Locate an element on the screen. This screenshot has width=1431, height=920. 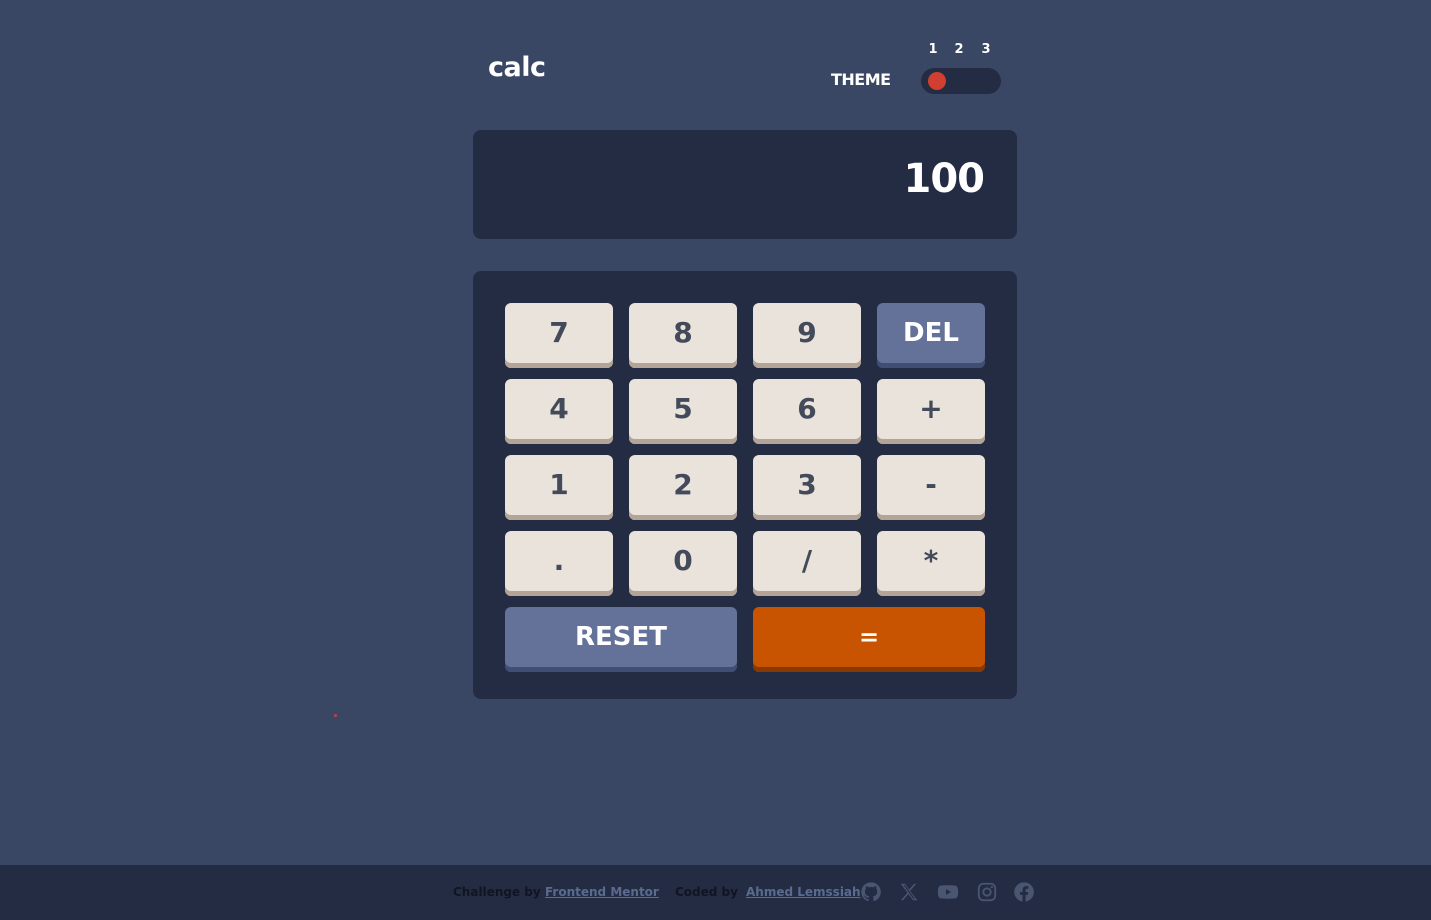
key-3: 3 is located at coordinates (807, 487).